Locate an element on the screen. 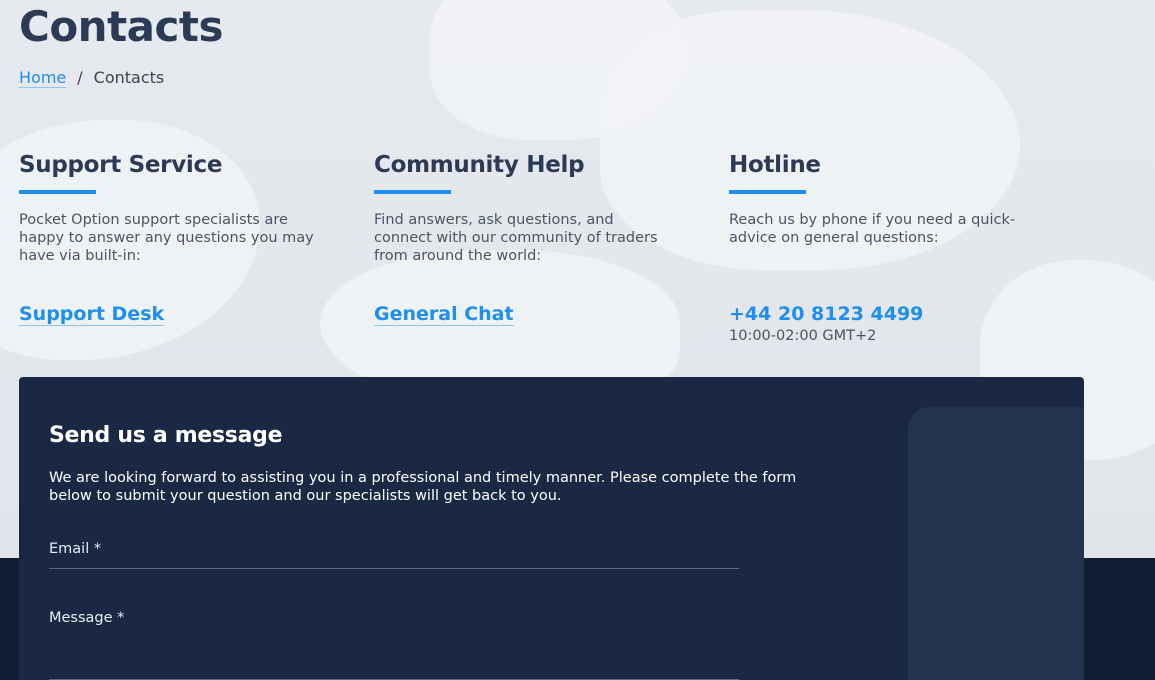  email-field is located at coordinates (394, 568).